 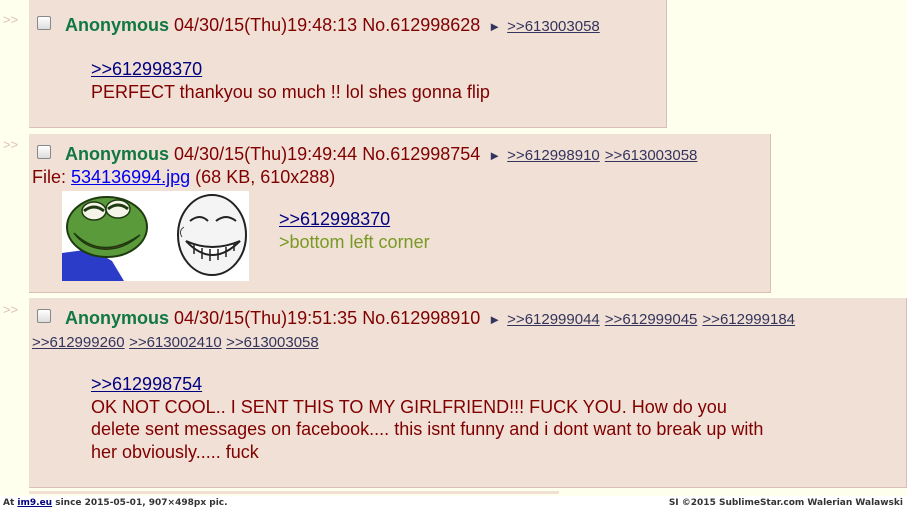 I want to click on post-thumbnail-image, so click(x=155, y=236).